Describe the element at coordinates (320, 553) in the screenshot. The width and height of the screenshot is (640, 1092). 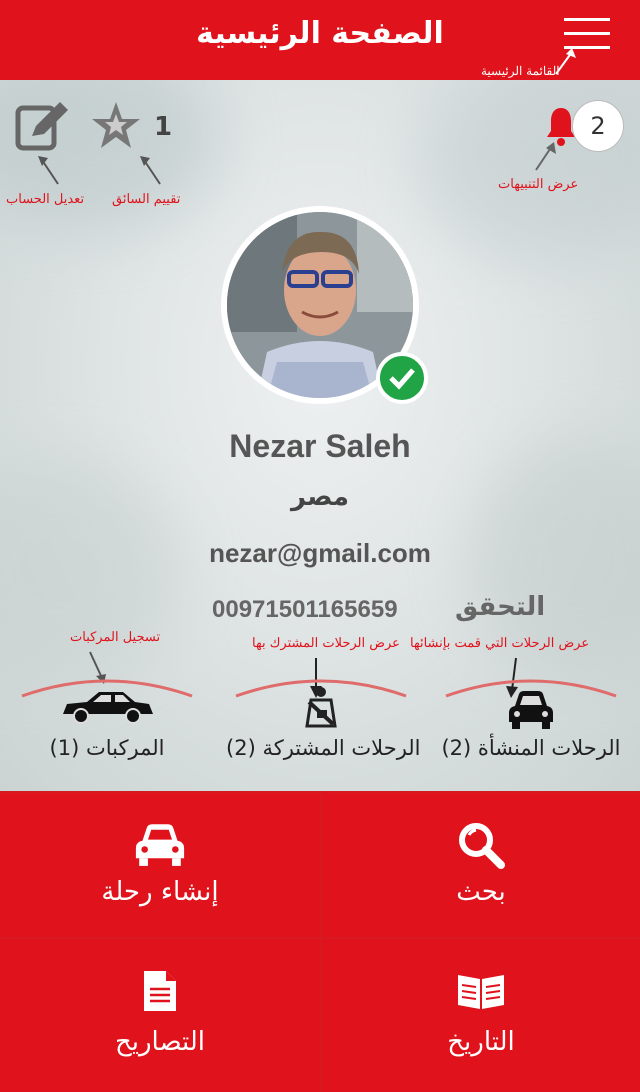
I see `user-email: nezar@gmail.com` at that location.